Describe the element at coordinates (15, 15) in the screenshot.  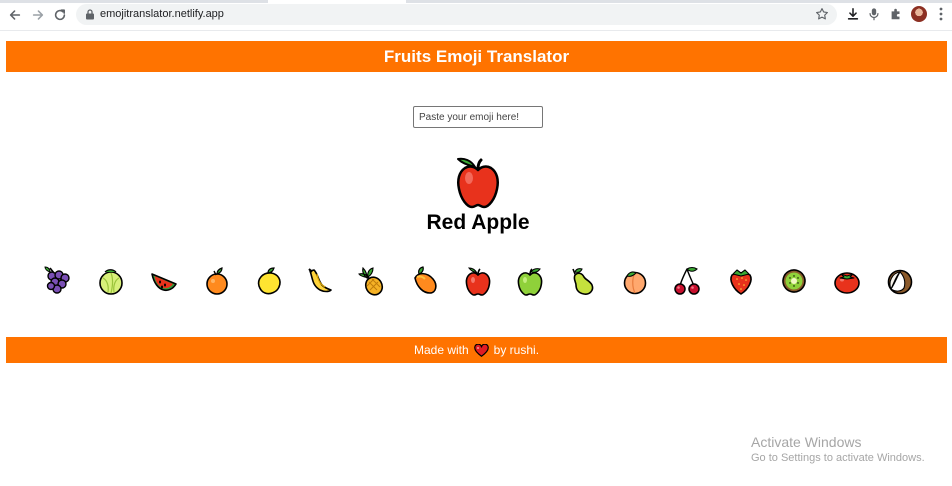
I see `back-icon` at that location.